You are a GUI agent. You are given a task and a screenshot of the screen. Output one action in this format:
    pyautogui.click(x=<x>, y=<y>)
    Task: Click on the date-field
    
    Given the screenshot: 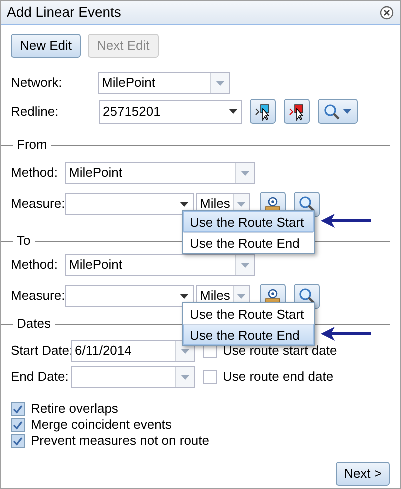 What is the action you would take?
    pyautogui.click(x=133, y=377)
    